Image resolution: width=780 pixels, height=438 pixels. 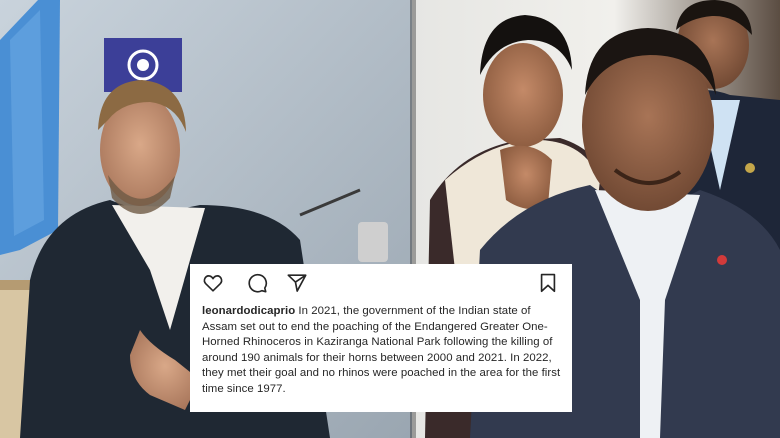 What do you see at coordinates (248, 311) in the screenshot?
I see `post-username: leonardodicaprio` at bounding box center [248, 311].